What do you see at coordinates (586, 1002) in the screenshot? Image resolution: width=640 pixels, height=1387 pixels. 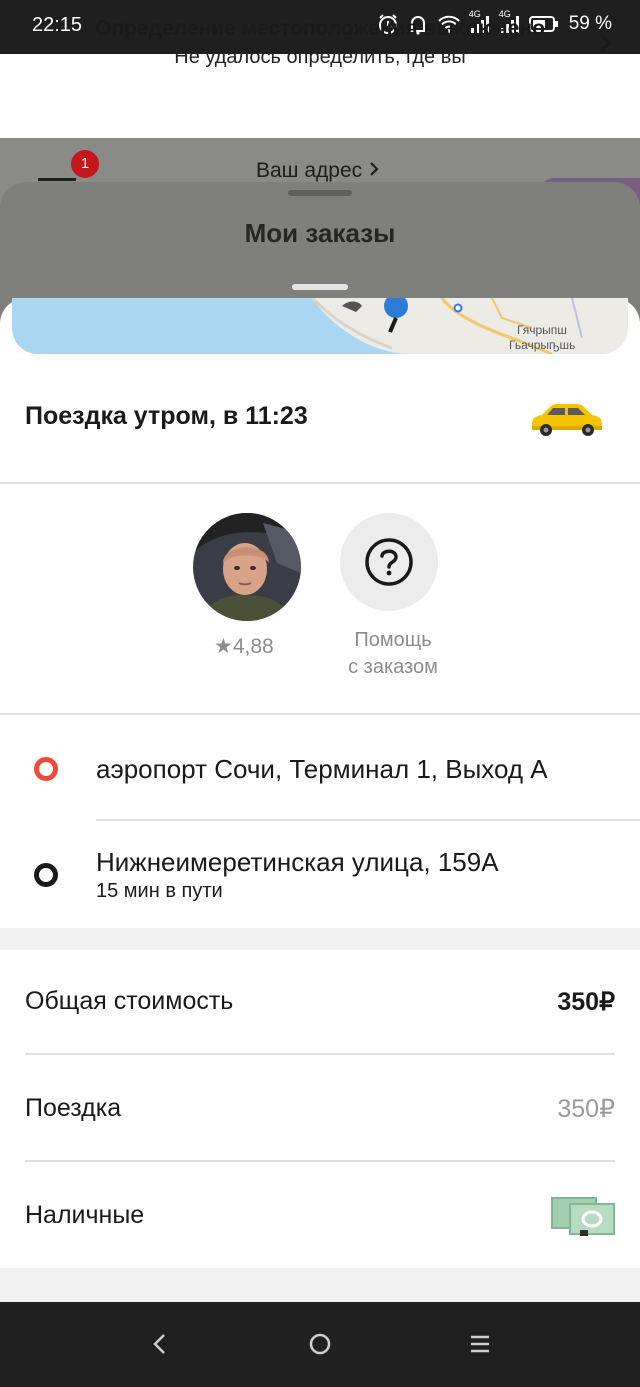 I see `total-cost-value: 350₽` at bounding box center [586, 1002].